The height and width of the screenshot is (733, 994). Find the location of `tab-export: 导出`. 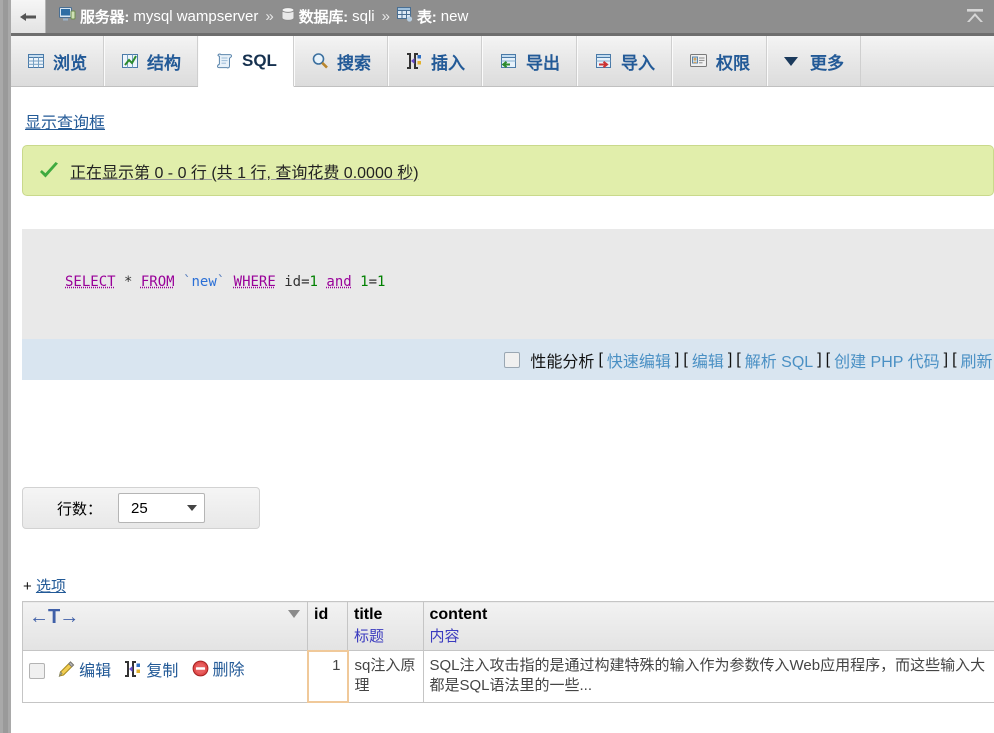

tab-export: 导出 is located at coordinates (529, 61).